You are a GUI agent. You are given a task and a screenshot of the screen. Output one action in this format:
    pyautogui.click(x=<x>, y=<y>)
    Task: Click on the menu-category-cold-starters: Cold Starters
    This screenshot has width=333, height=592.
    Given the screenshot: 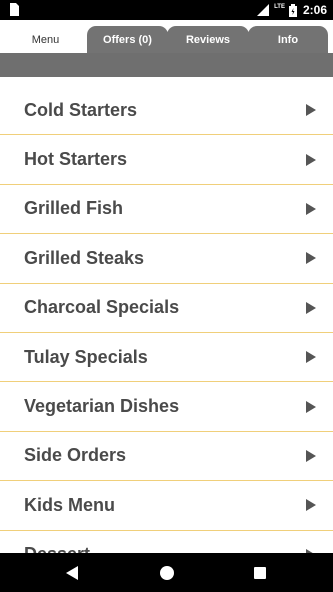 What is the action you would take?
    pyautogui.click(x=166, y=111)
    